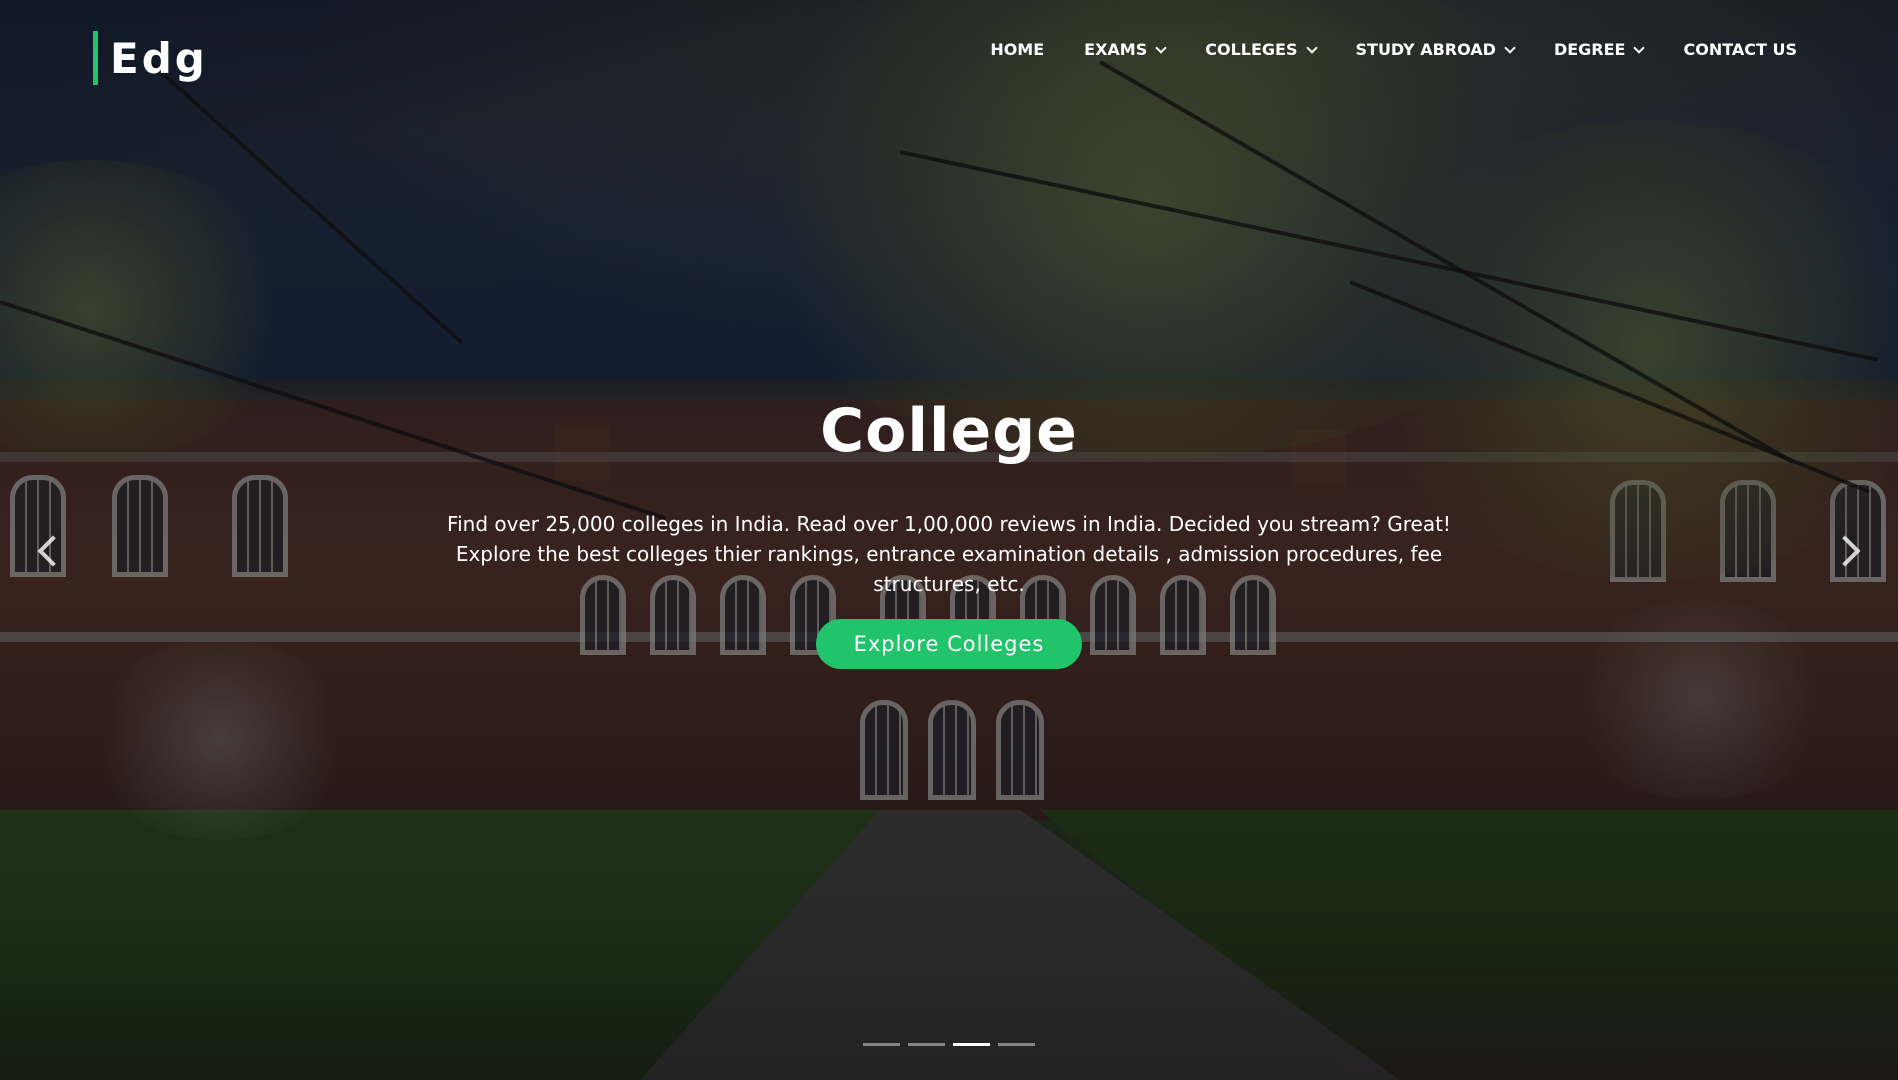  I want to click on carousel-prev-button, so click(51, 550).